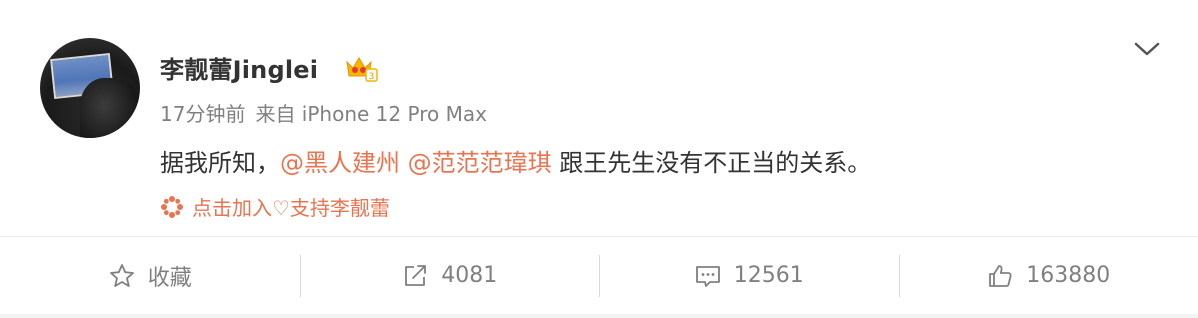  What do you see at coordinates (121, 275) in the screenshot?
I see `star-icon` at bounding box center [121, 275].